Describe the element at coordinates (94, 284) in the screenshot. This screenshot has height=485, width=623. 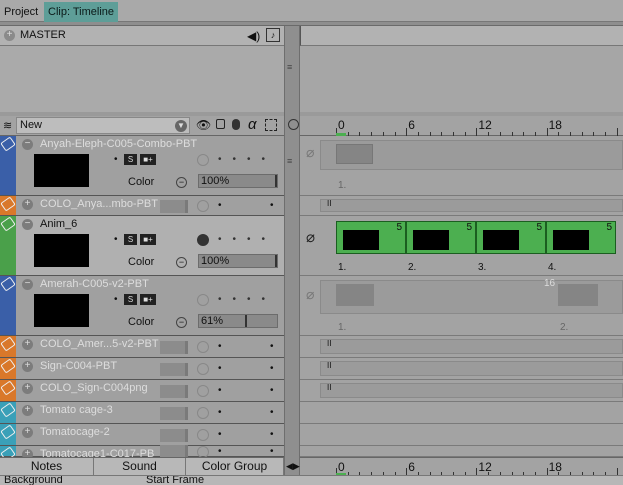
I see `layer-name: Amerah-C005-v2-PBT` at that location.